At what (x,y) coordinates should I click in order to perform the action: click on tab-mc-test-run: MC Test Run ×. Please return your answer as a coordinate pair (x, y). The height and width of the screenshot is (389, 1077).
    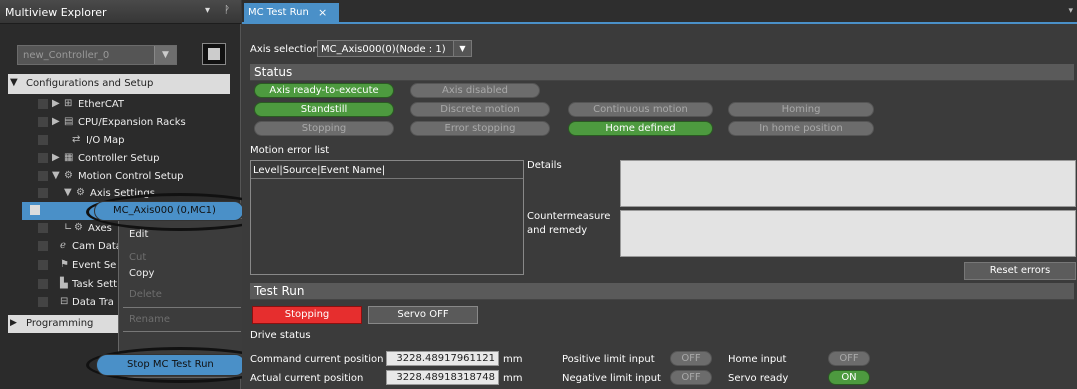
    Looking at the image, I should click on (291, 13).